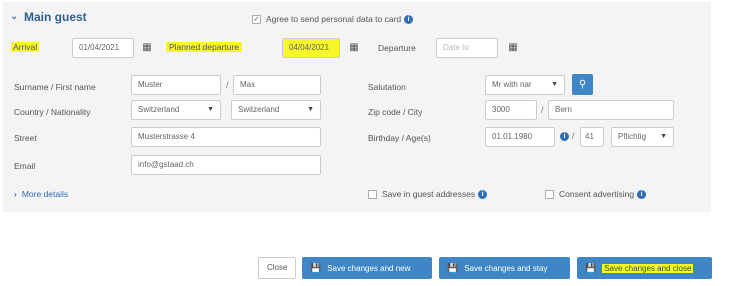  Describe the element at coordinates (14, 16) in the screenshot. I see `chevron-down-icon: ⌄` at that location.